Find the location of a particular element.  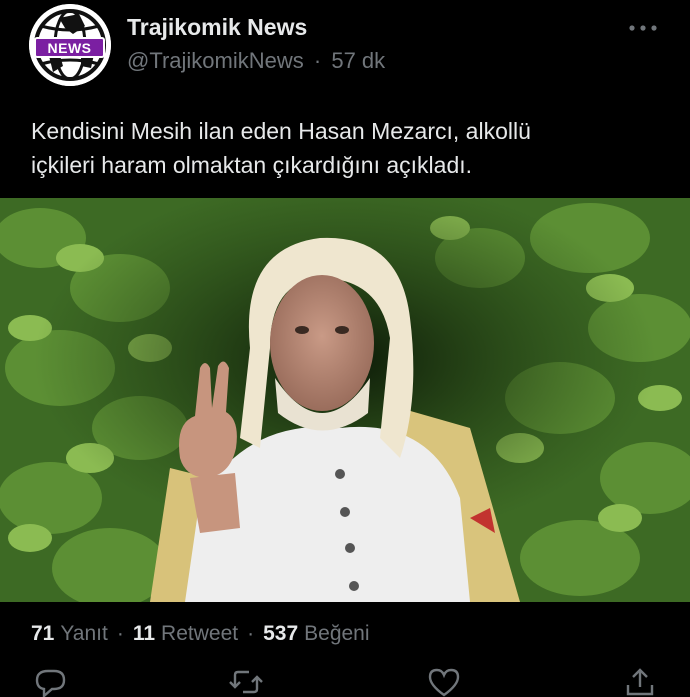

more-dots-icon is located at coordinates (643, 28).